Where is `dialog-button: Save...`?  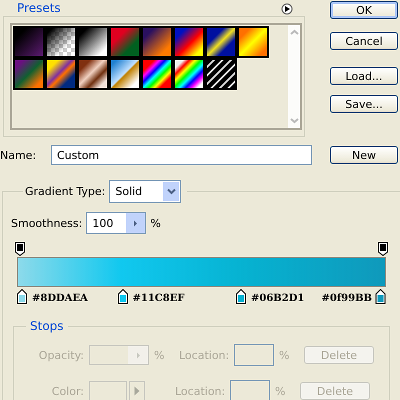
dialog-button: Save... is located at coordinates (364, 104).